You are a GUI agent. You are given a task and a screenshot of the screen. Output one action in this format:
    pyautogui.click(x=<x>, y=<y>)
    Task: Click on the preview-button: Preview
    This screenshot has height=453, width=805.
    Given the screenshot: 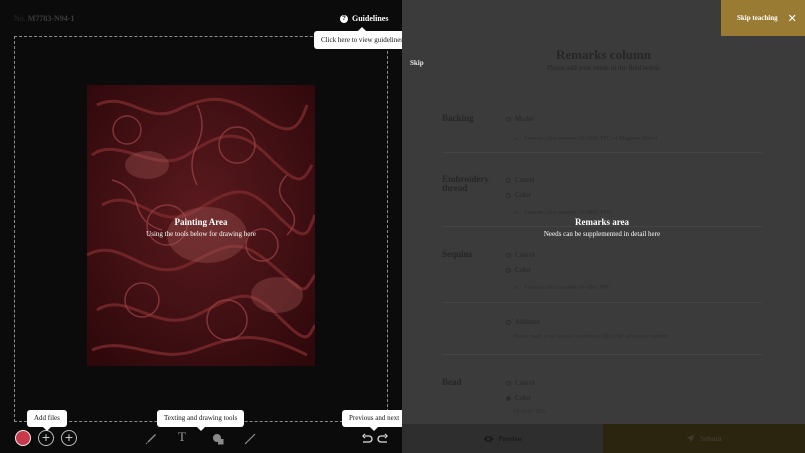 What is the action you would take?
    pyautogui.click(x=502, y=438)
    